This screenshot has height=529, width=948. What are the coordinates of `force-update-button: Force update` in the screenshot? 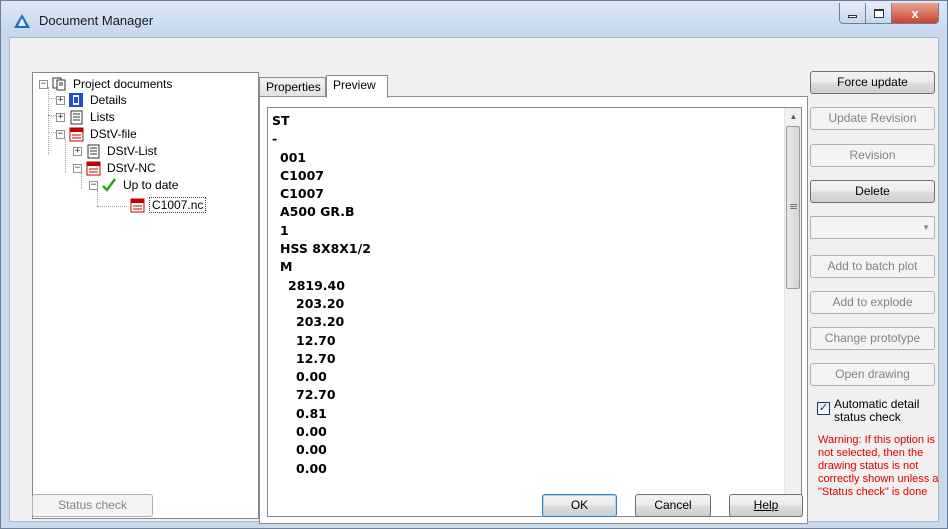 It's located at (872, 82).